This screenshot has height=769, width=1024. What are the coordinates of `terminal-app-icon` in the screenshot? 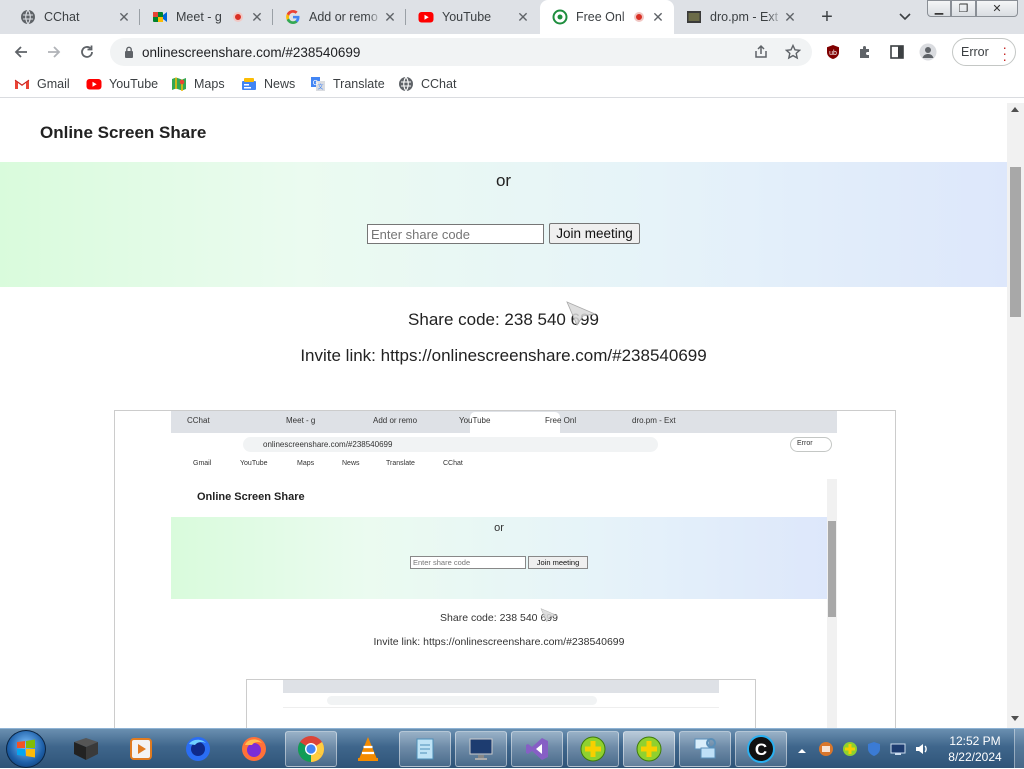 It's located at (86, 749).